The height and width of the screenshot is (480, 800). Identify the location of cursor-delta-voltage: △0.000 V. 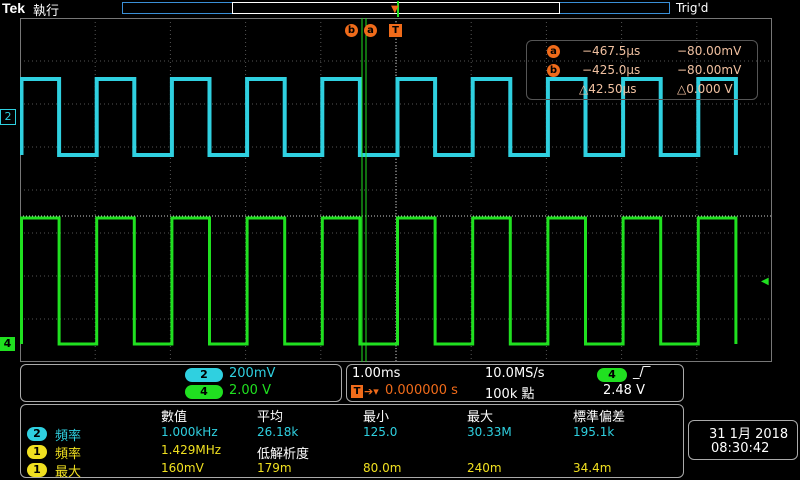
(705, 89).